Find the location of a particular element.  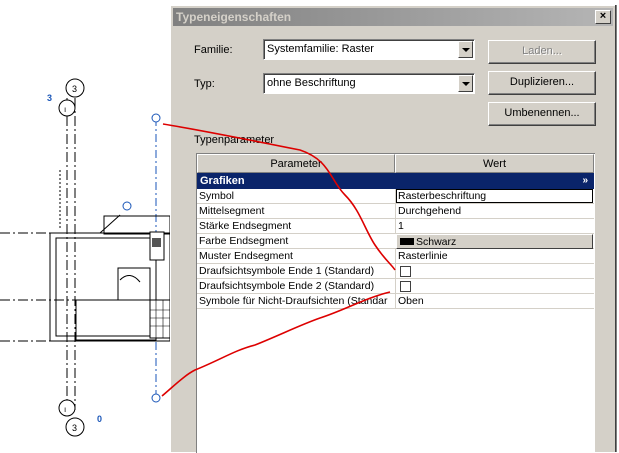

param-name: Stärke Endsegment is located at coordinates (245, 226).